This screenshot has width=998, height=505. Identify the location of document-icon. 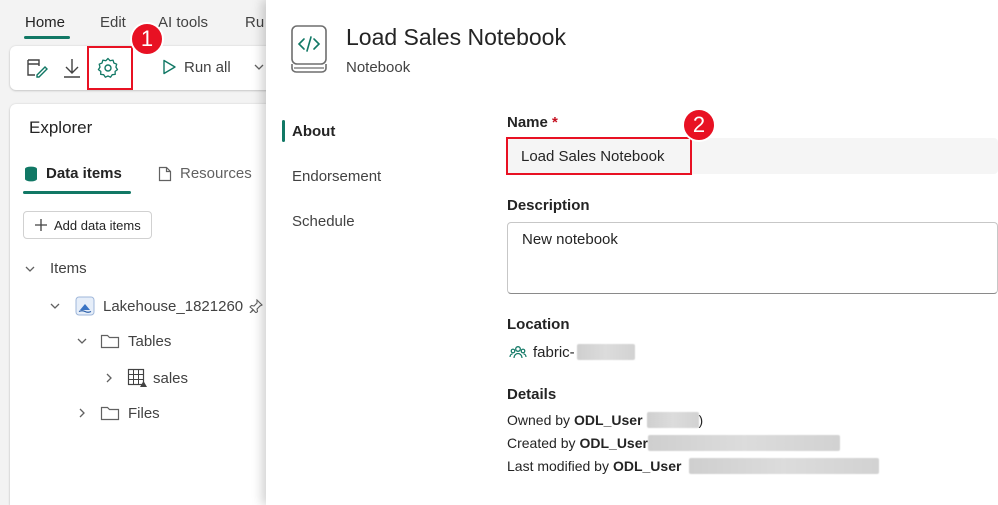
(165, 173).